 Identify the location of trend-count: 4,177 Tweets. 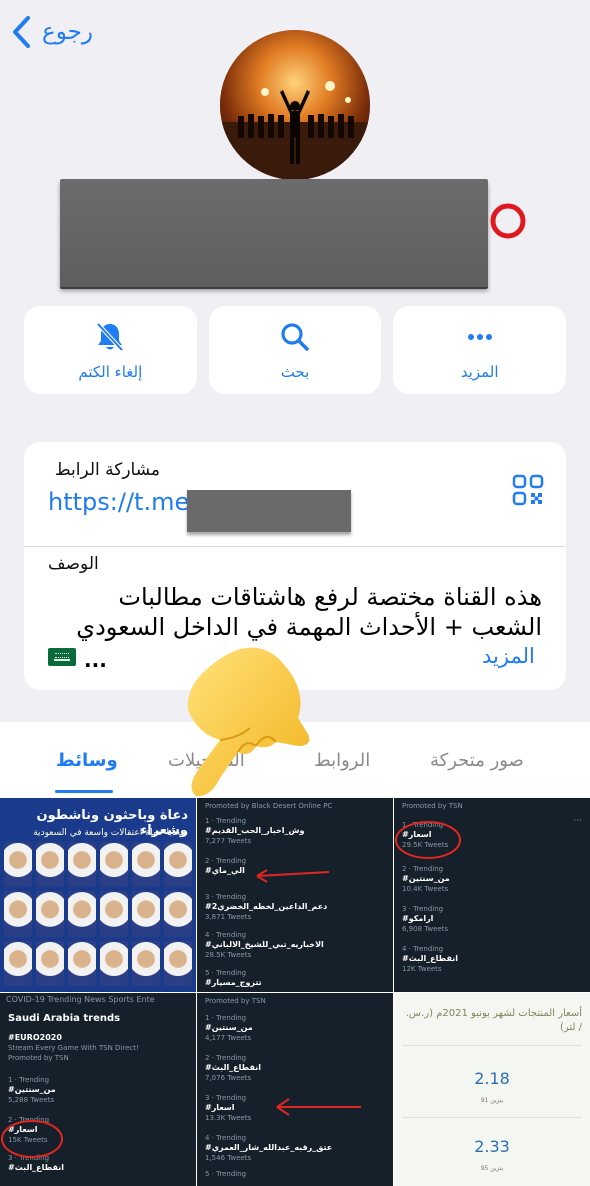
(228, 1038).